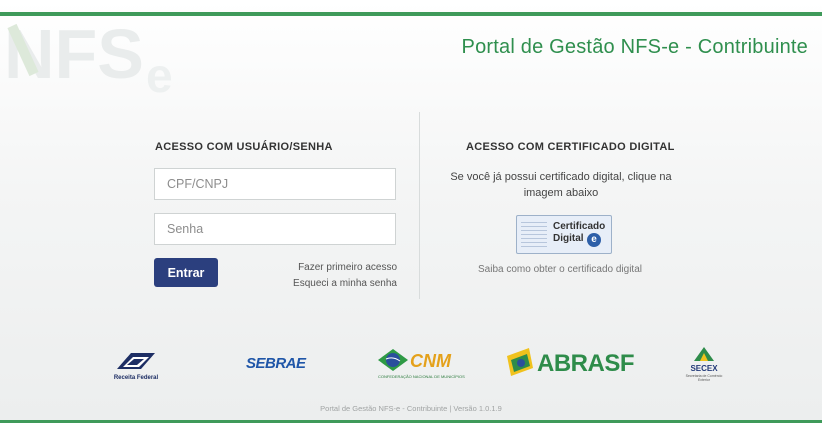  Describe the element at coordinates (345, 283) in the screenshot. I see `forgot-password-link: Esqueci a minha senha` at that location.